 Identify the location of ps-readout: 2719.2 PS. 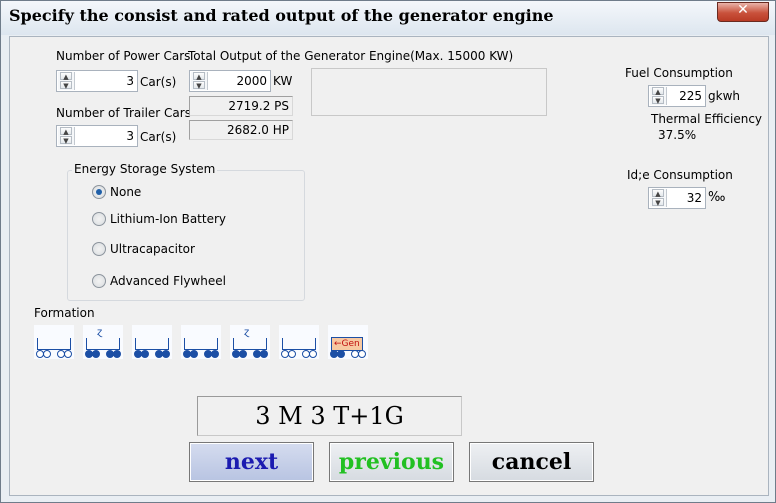
(241, 106).